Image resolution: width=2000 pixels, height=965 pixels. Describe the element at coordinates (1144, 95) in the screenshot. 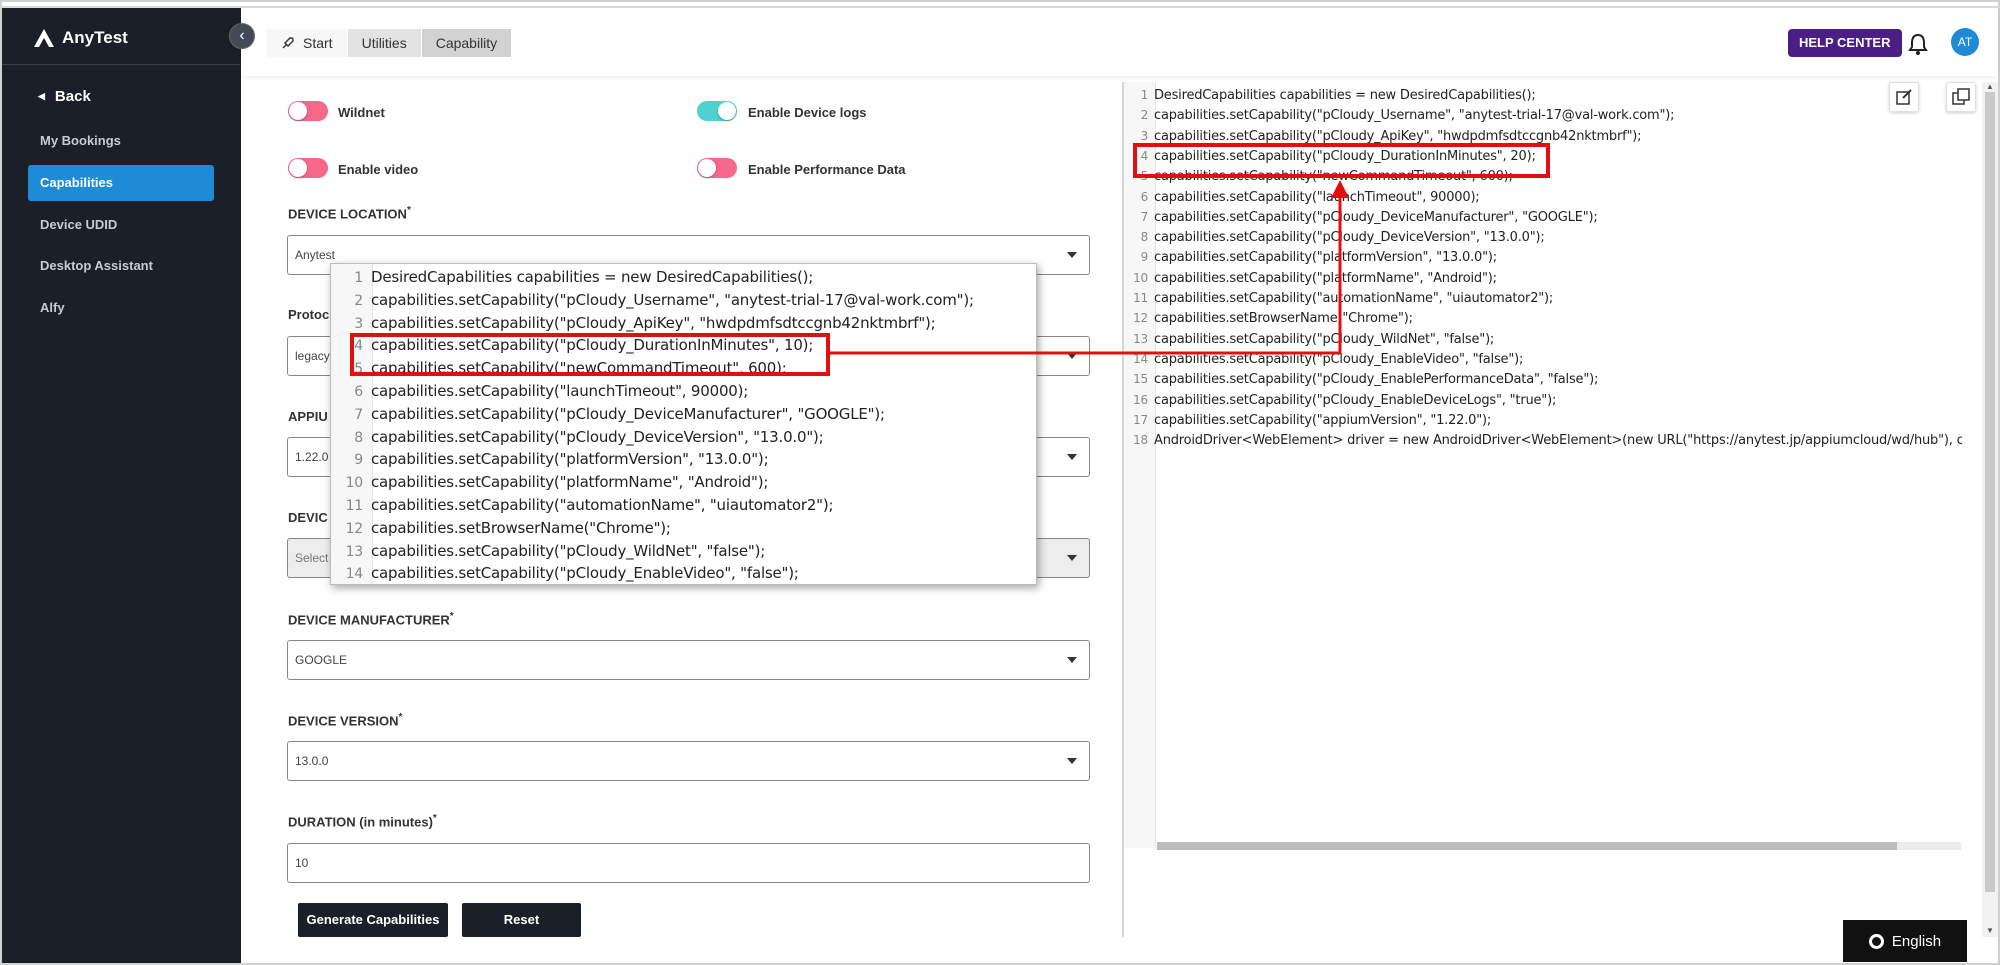

I see `line-number: 1` at that location.